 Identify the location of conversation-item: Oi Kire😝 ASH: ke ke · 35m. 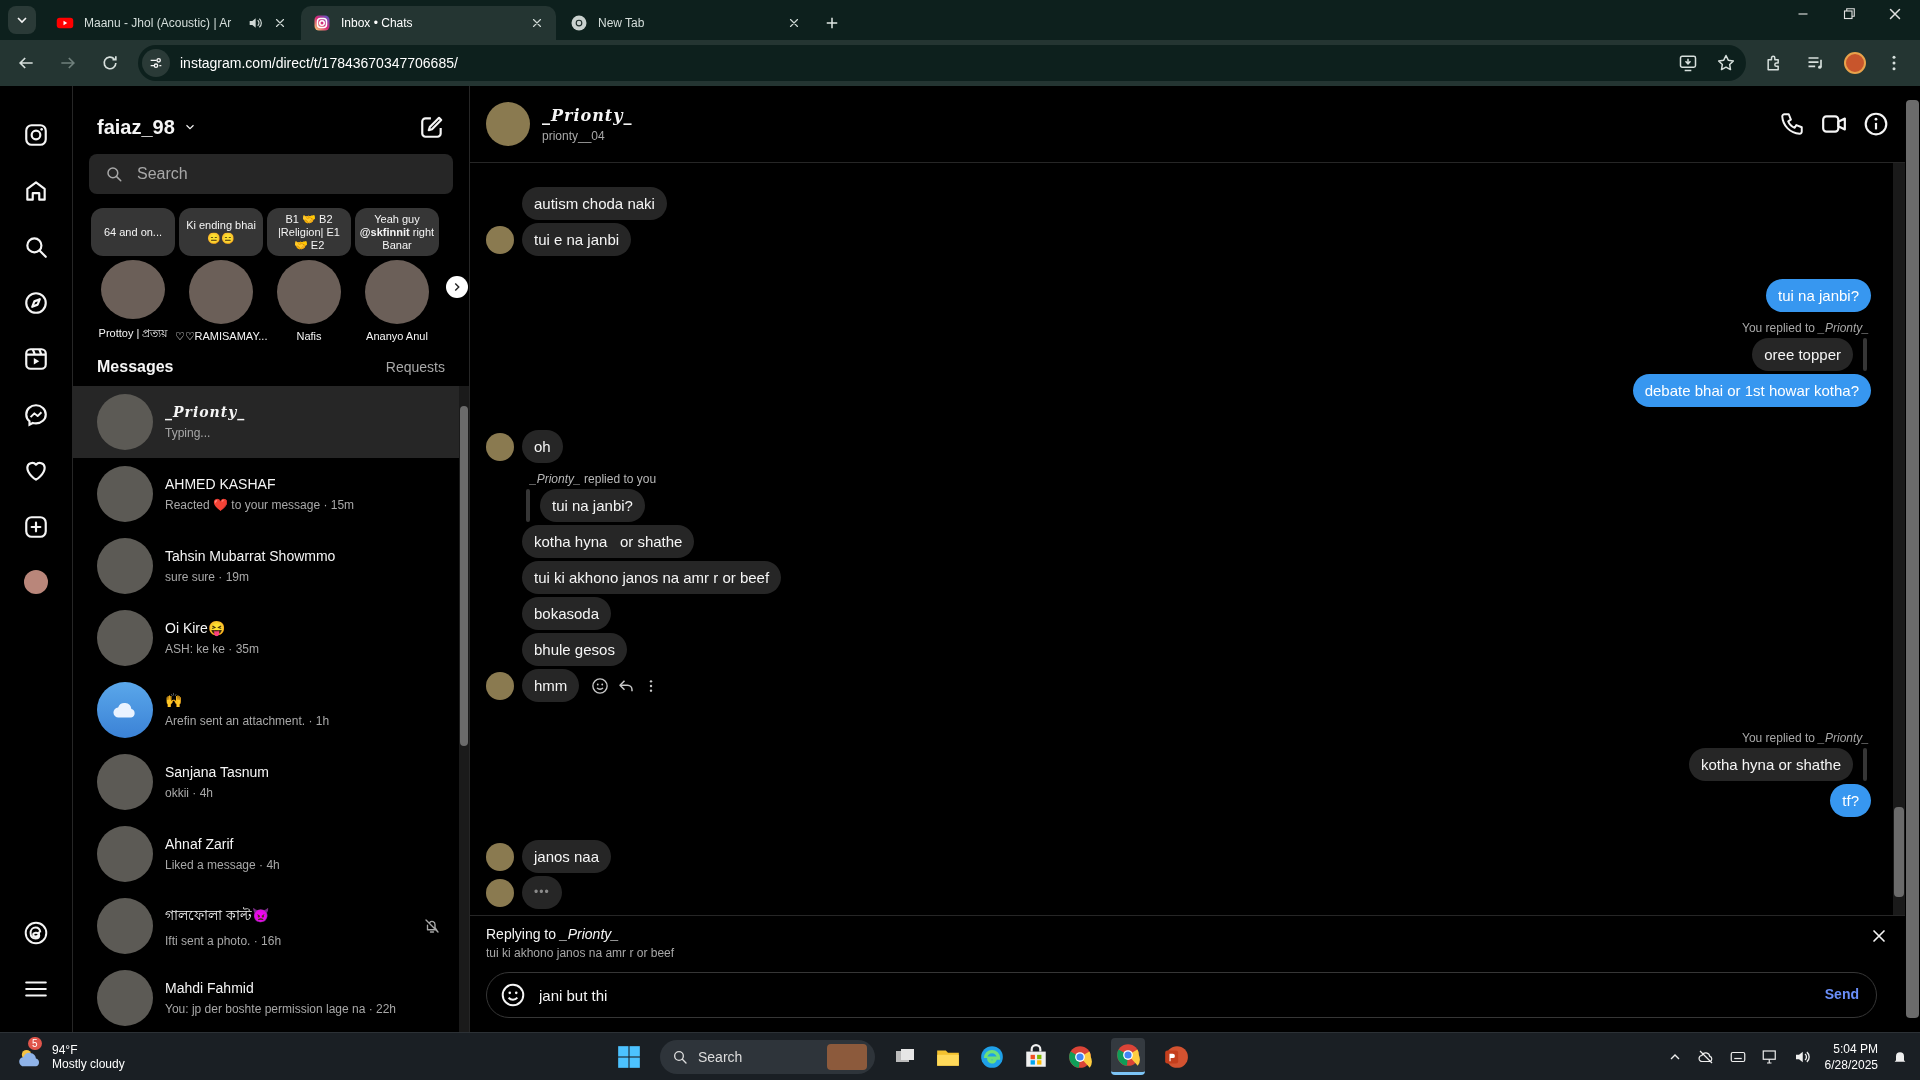
(266, 638).